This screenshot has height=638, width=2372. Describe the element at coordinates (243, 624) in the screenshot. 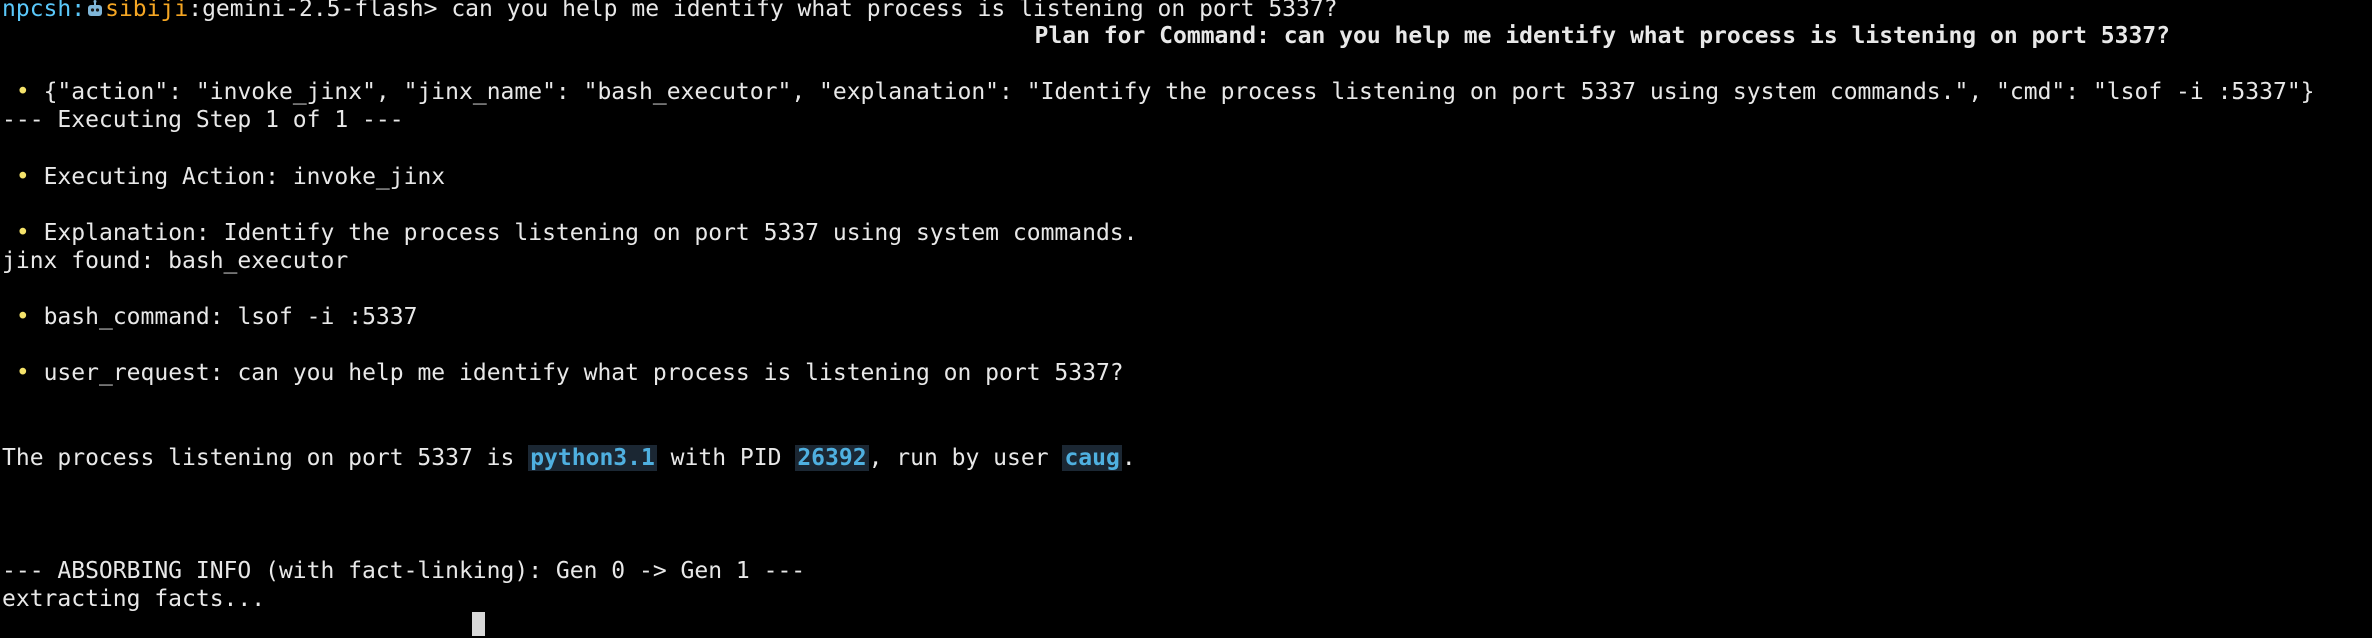

I see `input-line` at that location.